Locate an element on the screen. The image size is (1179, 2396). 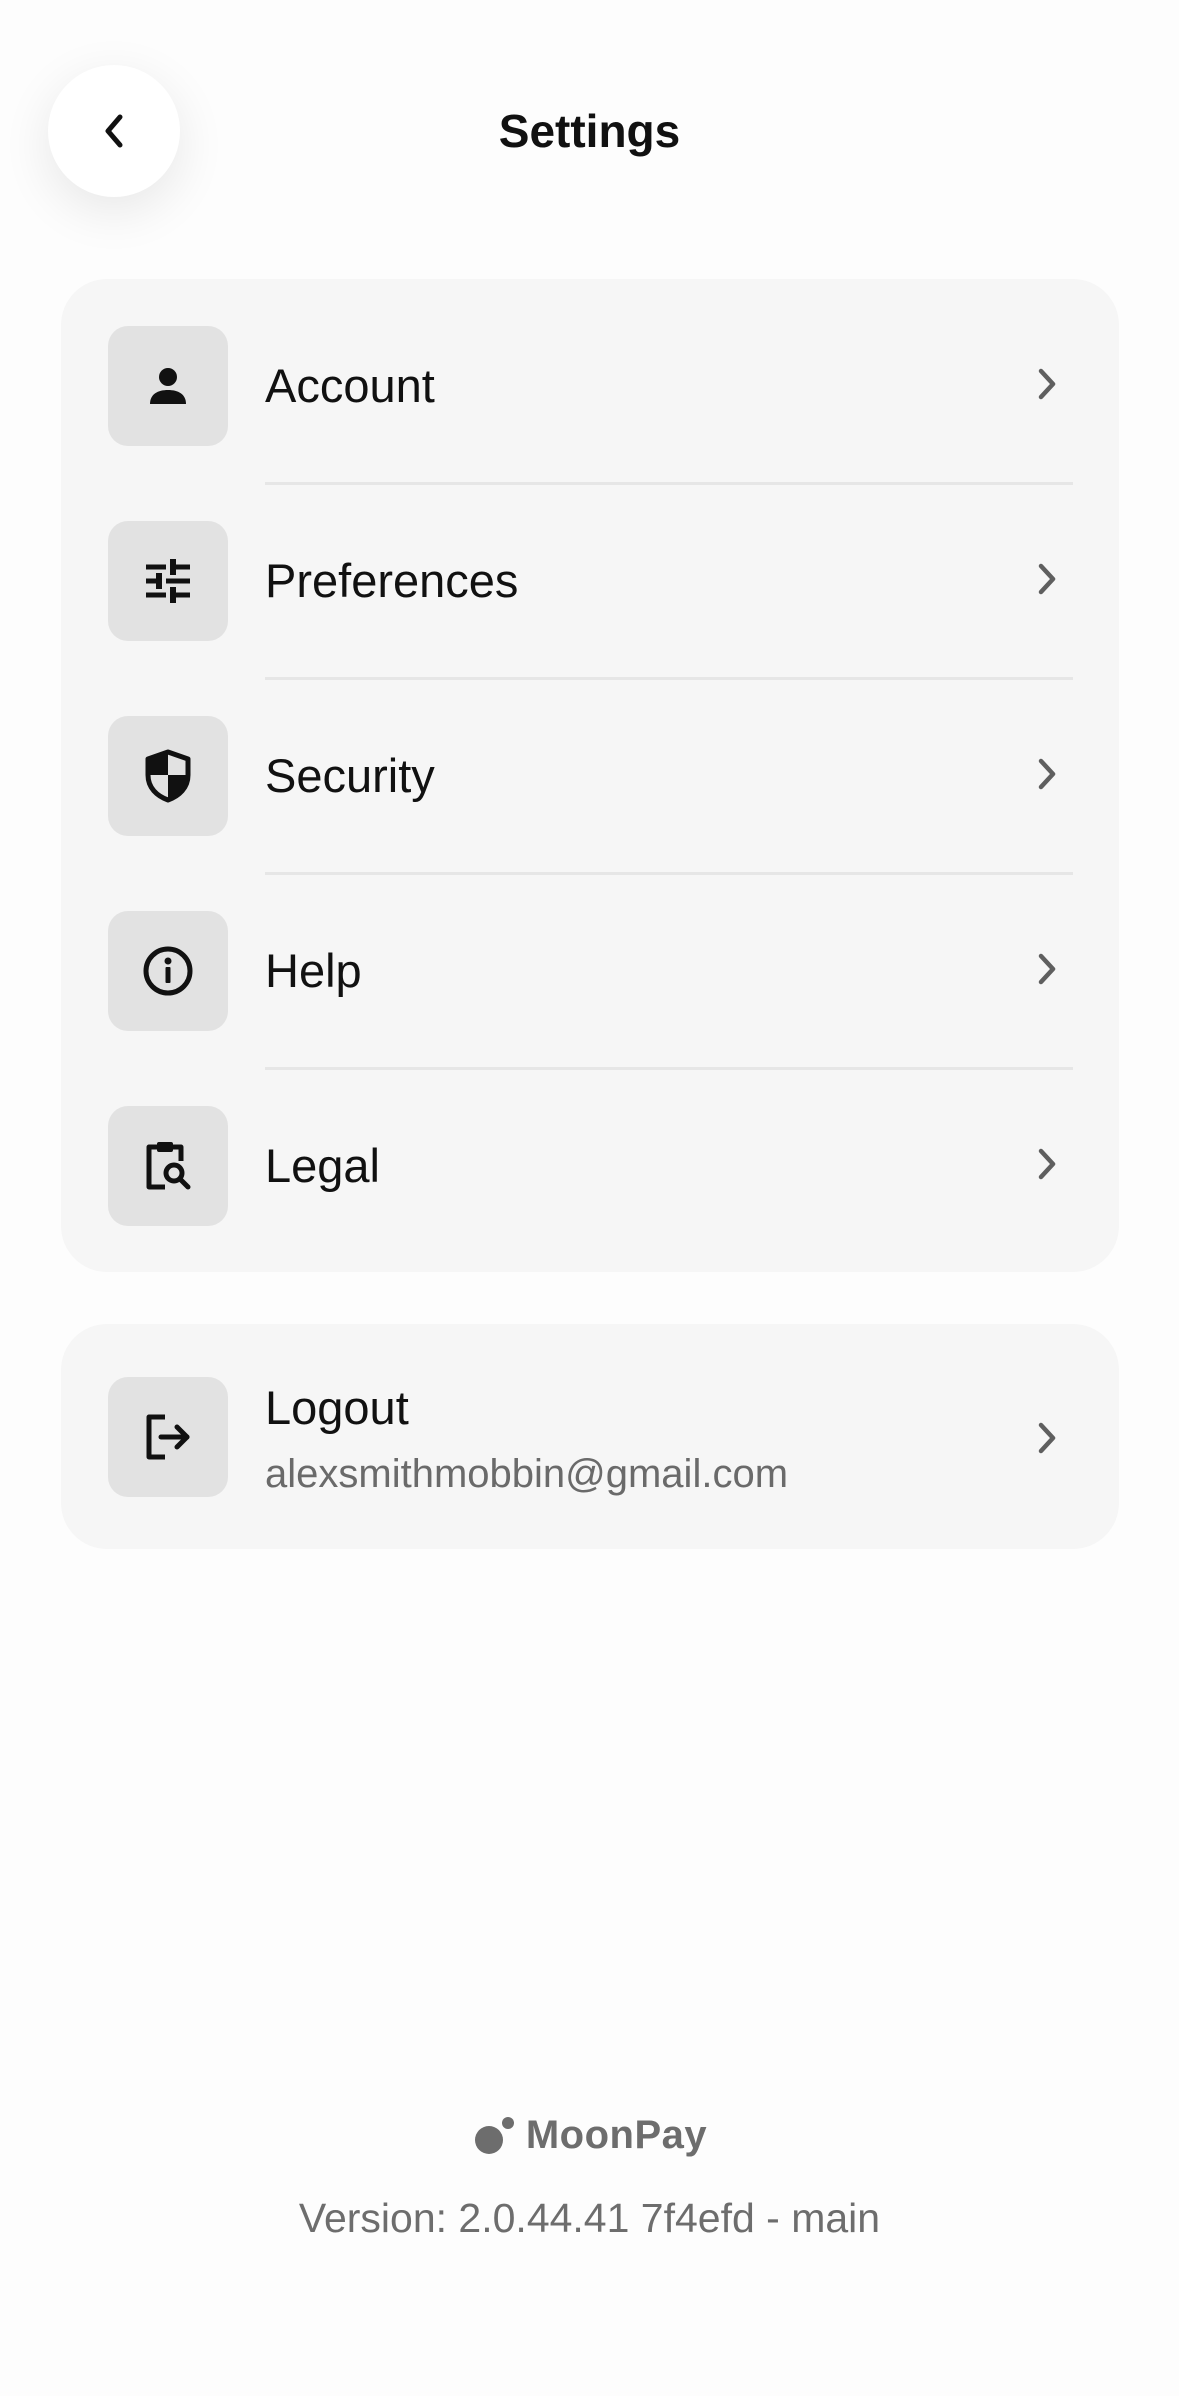
menu-item-label: Legal is located at coordinates (322, 1165).